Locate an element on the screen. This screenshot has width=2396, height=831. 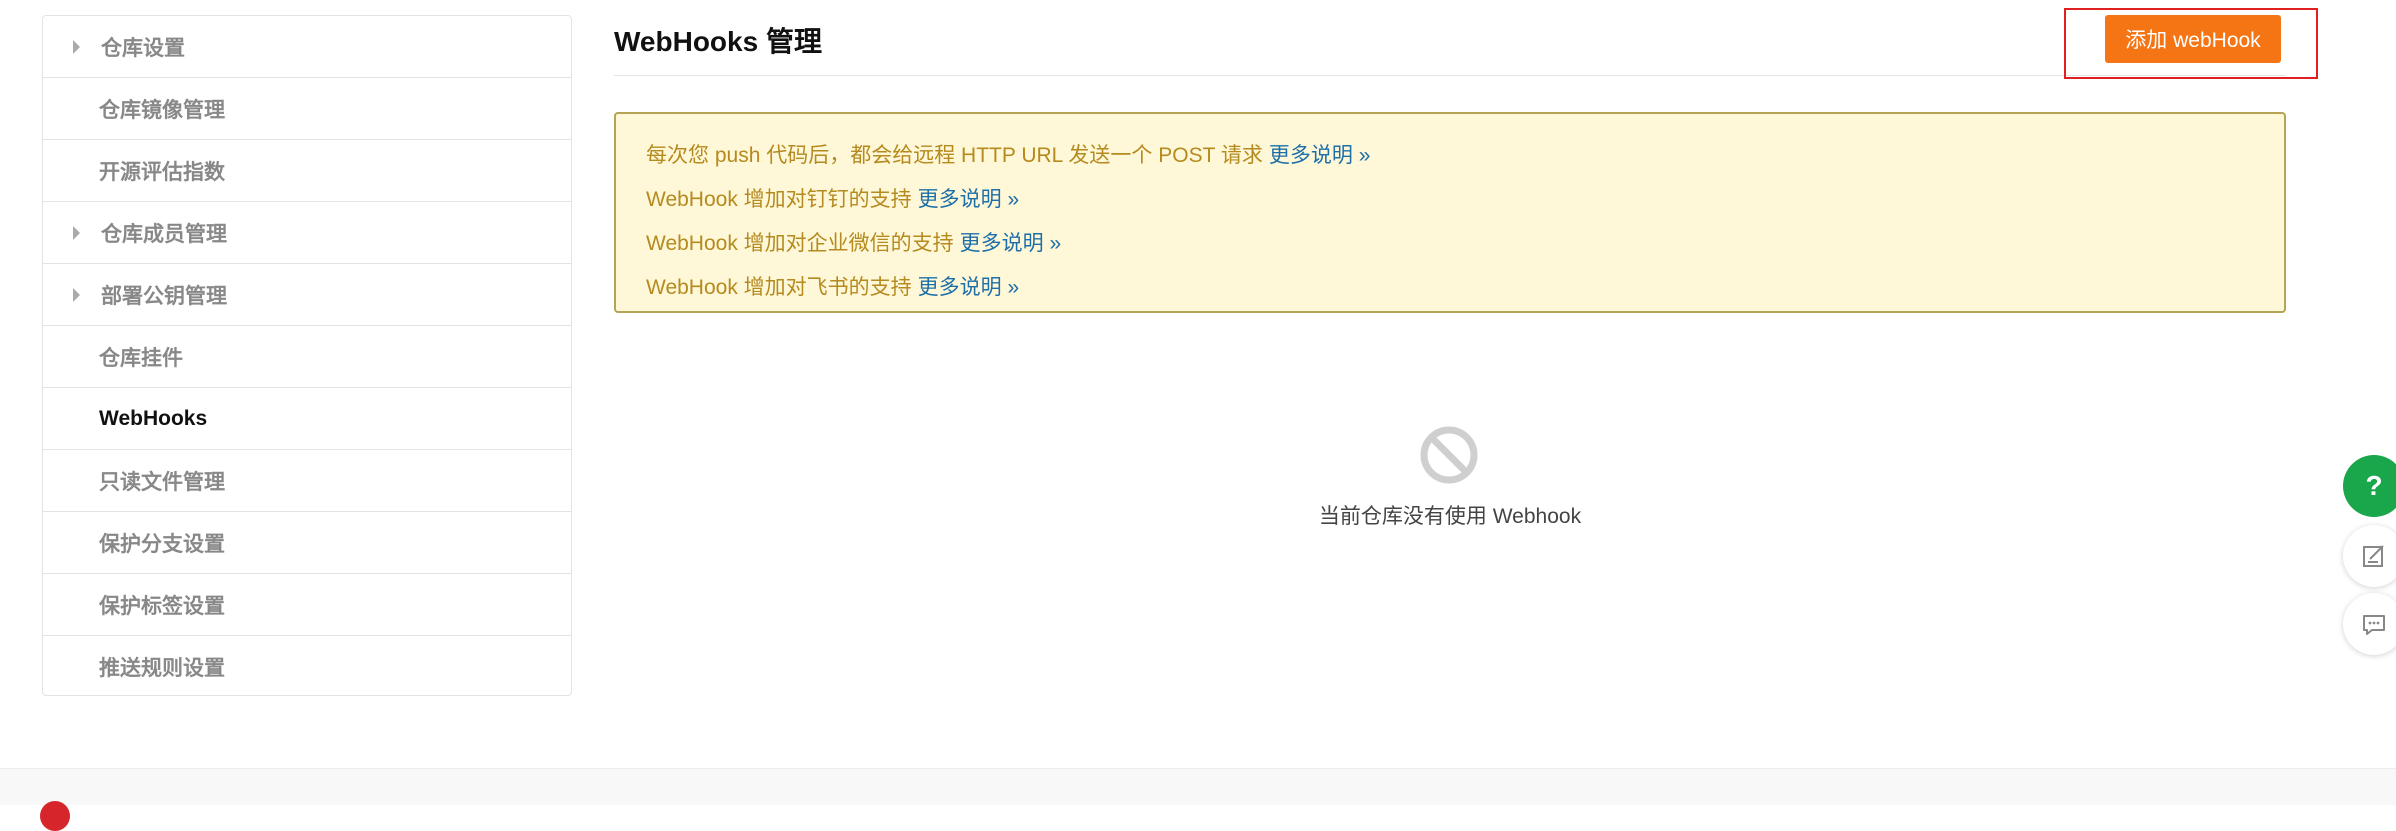
chat-button is located at coordinates (2369, 624).